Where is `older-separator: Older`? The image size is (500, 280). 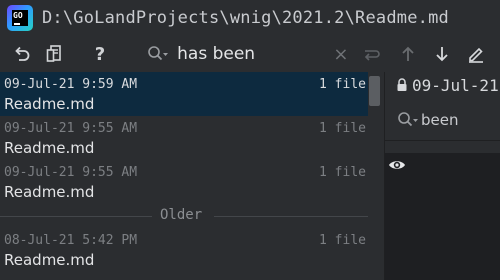 older-separator: Older is located at coordinates (184, 216).